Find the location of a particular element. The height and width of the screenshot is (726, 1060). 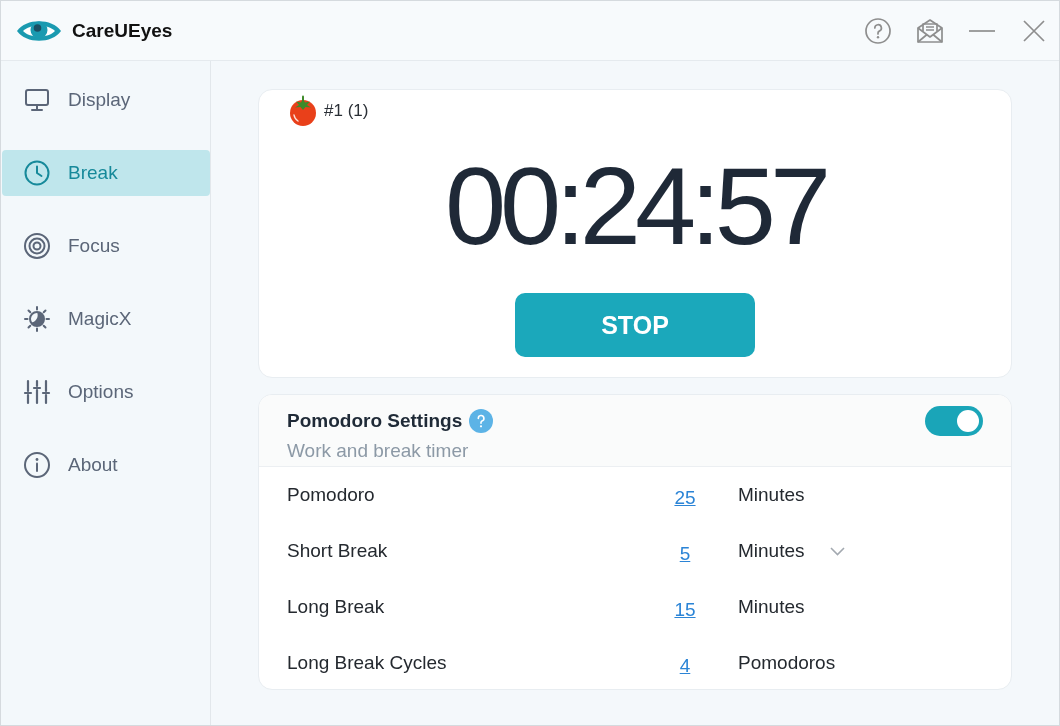

settings-subtitle: Work and break timer is located at coordinates (378, 451).